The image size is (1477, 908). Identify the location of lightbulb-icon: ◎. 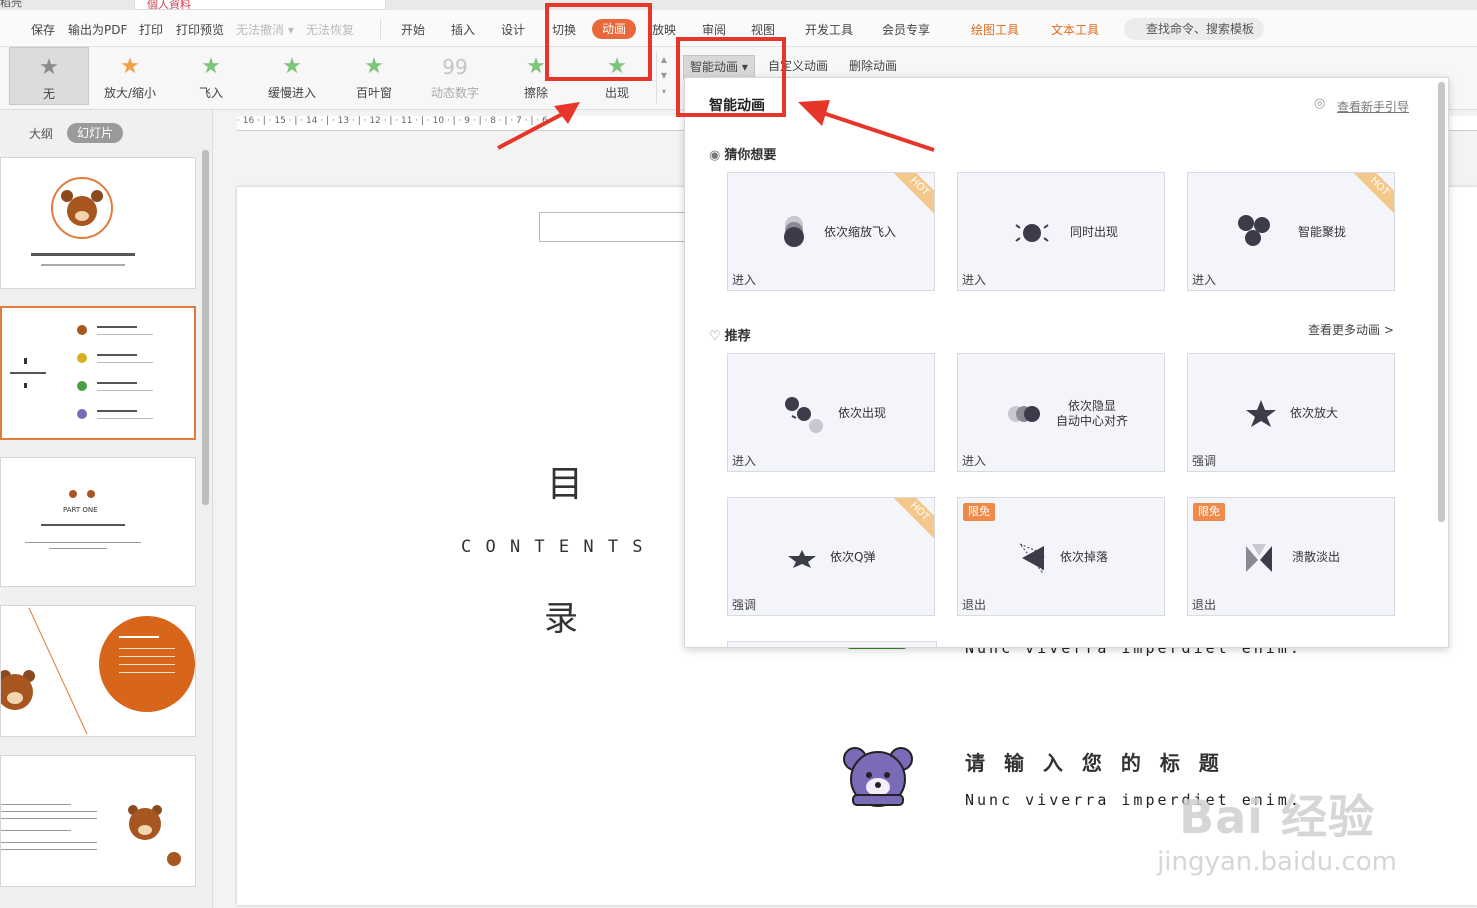
(1320, 103).